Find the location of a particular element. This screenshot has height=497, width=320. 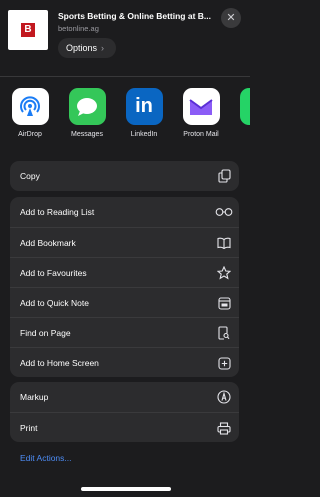

share-app-proton-mail: Proton Mail is located at coordinates (201, 113).